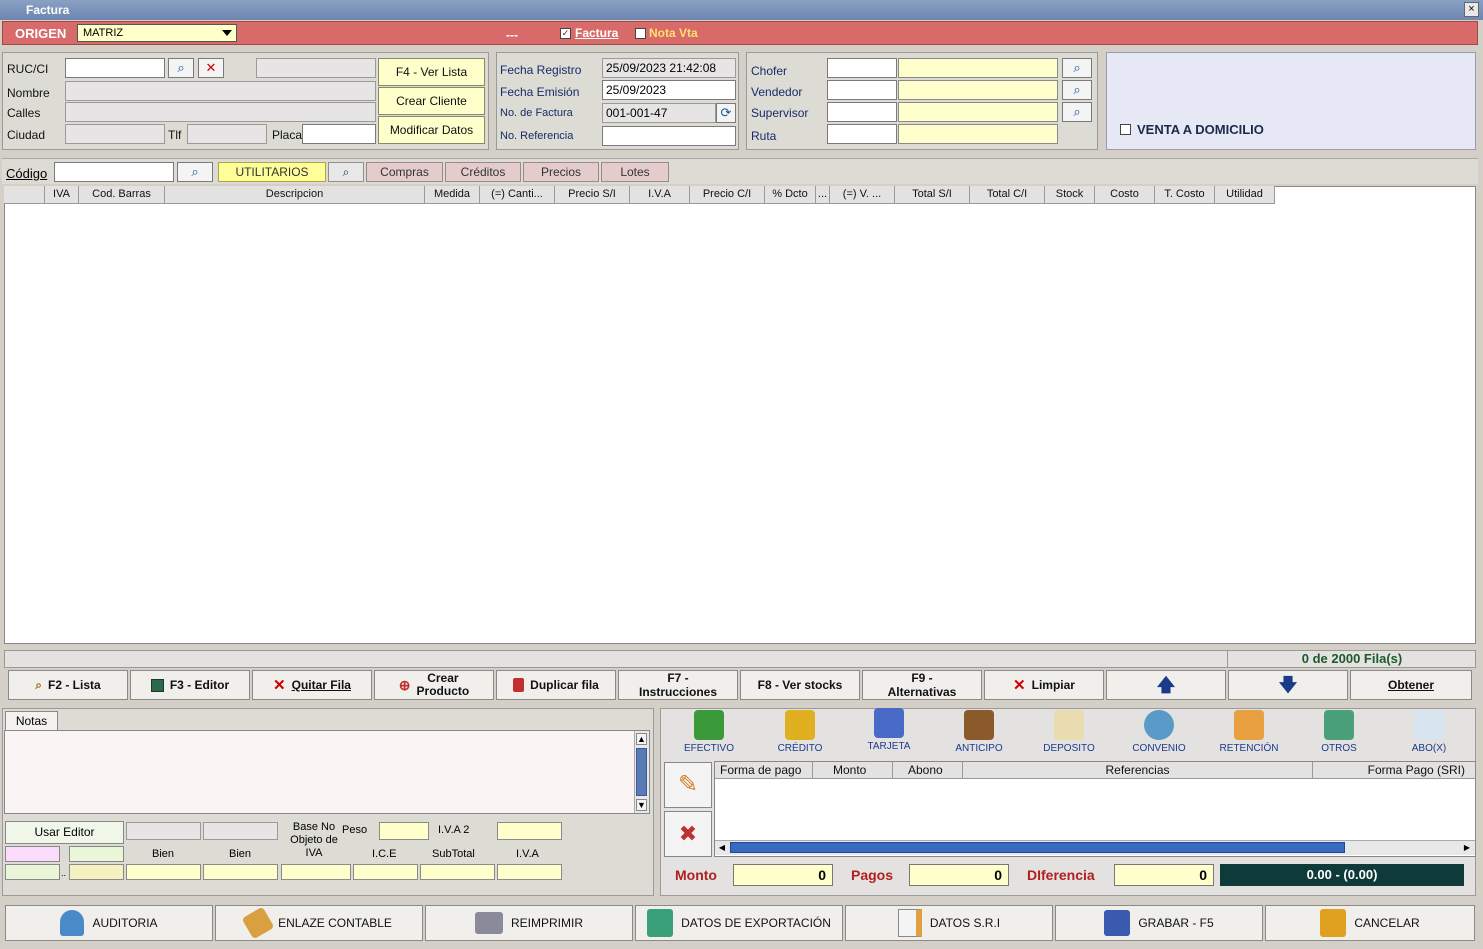 This screenshot has height=949, width=1483. Describe the element at coordinates (889, 733) in the screenshot. I see `pay-tarjeta: TARJETA` at that location.